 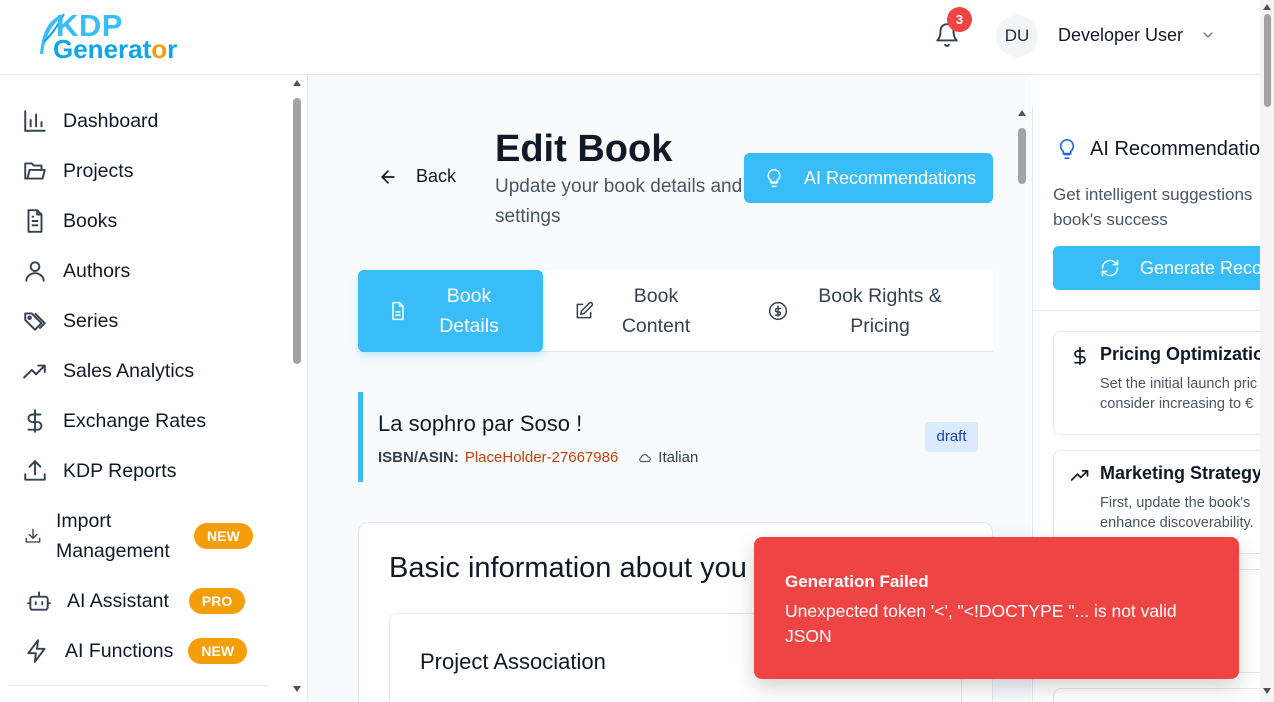 What do you see at coordinates (1267, 60) in the screenshot?
I see `page-scrollbar-thumb` at bounding box center [1267, 60].